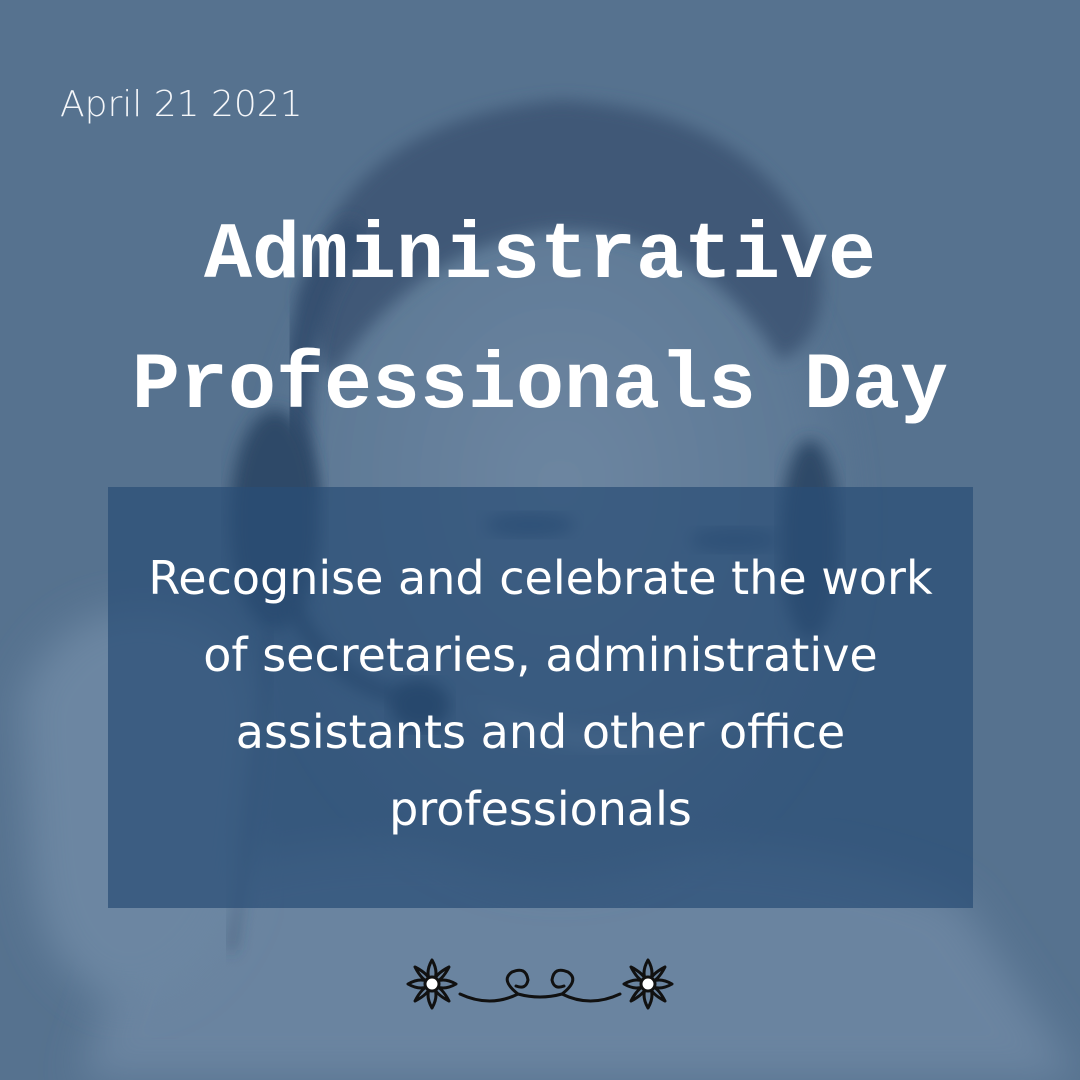  Describe the element at coordinates (181, 104) in the screenshot. I see `event-date: April 21 2021` at that location.